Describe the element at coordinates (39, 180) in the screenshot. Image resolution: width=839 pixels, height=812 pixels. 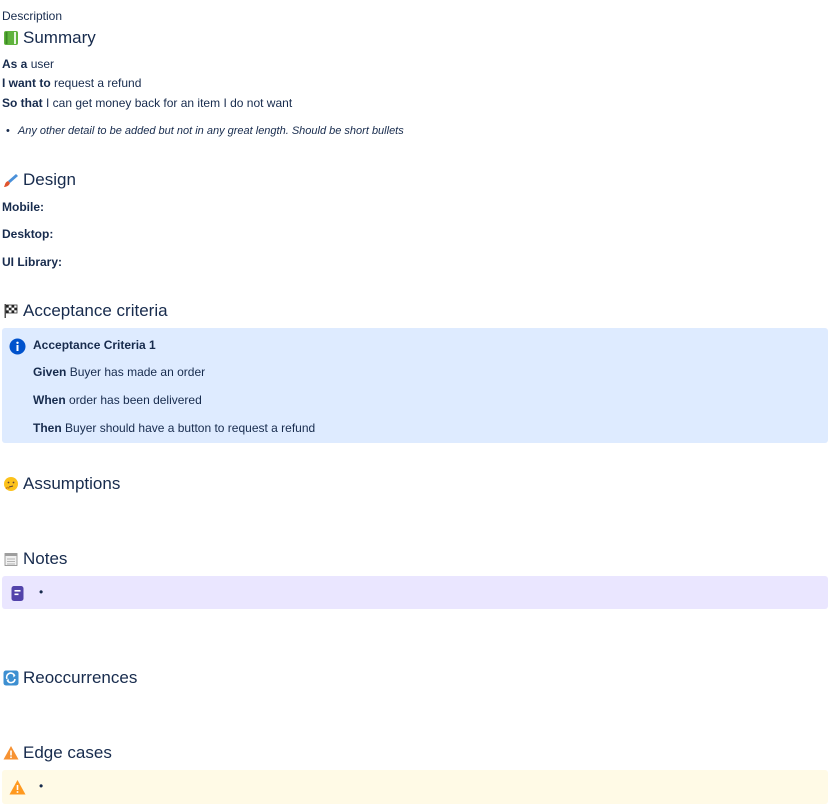
I see `design-heading: Design` at that location.